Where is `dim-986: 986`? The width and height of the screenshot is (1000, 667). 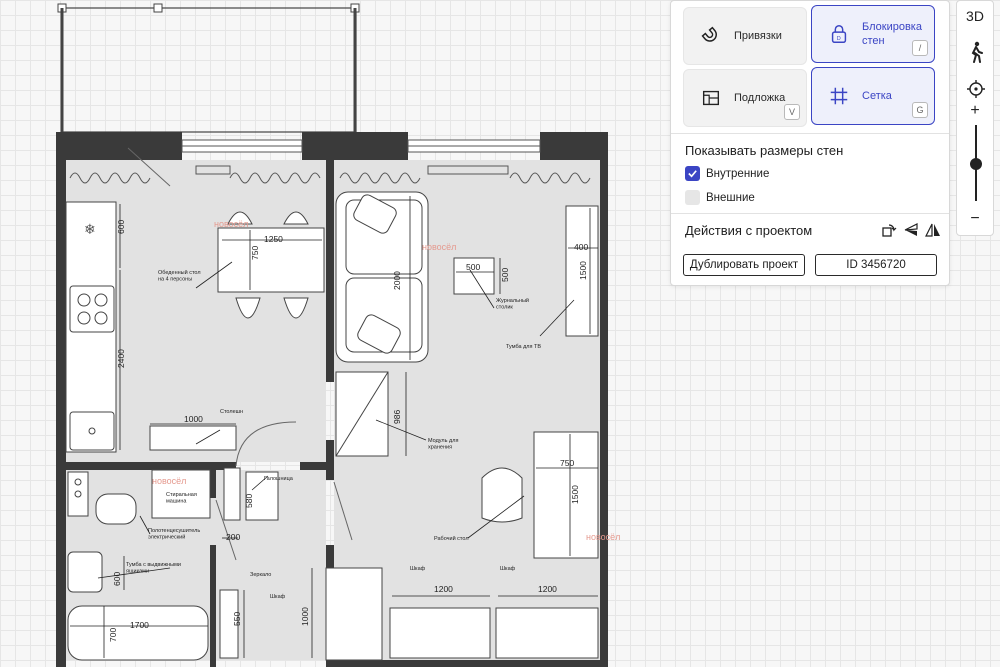
dim-986: 986 is located at coordinates (397, 417).